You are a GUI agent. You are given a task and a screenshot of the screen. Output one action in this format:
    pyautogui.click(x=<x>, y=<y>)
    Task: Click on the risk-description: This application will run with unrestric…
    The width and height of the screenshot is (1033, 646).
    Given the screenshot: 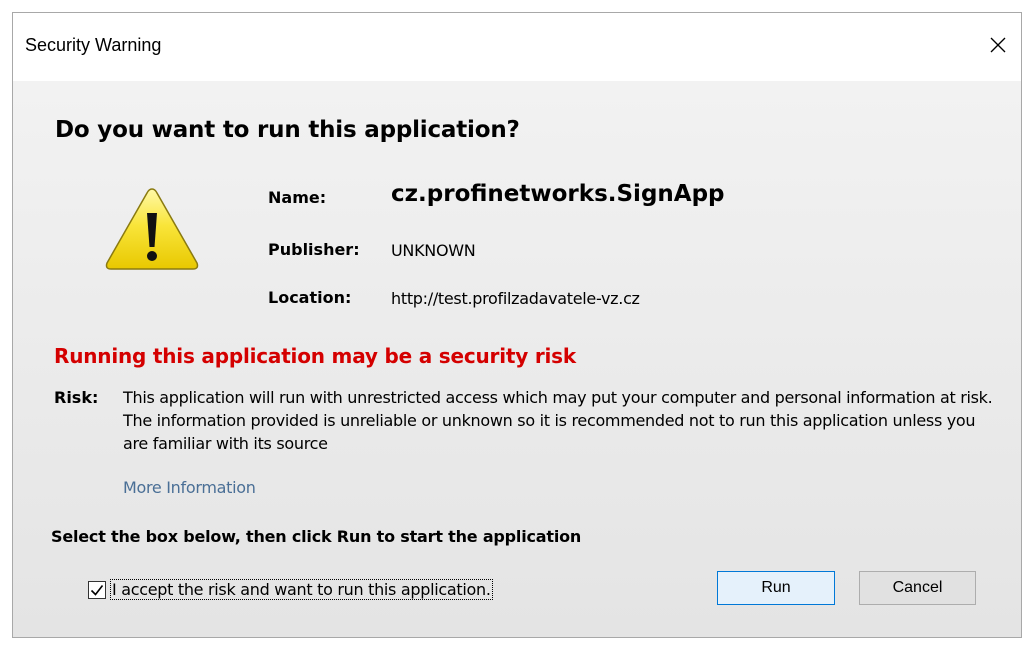 What is the action you would take?
    pyautogui.click(x=558, y=420)
    